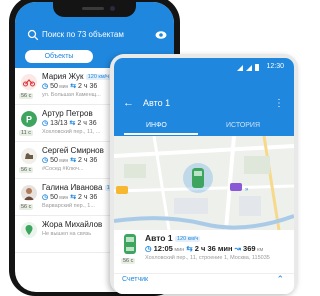  I want to click on tab-objects: Объекты, so click(59, 56).